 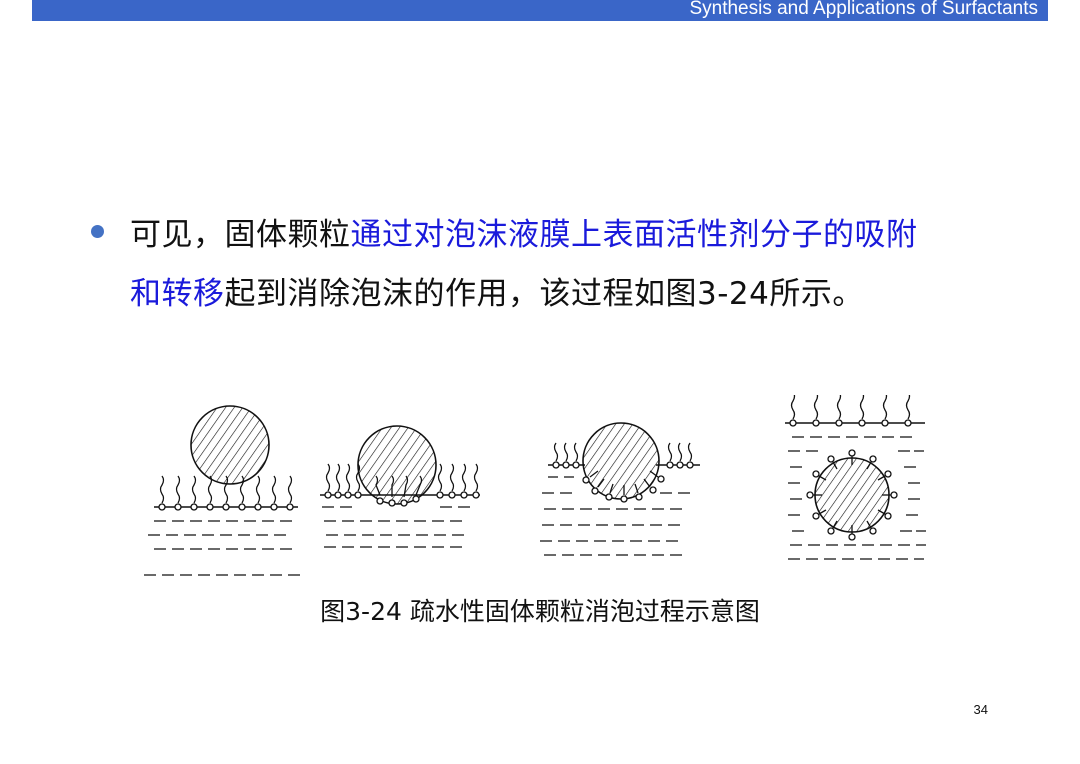 I want to click on highlighted-text: 和转移, so click(x=177, y=294).